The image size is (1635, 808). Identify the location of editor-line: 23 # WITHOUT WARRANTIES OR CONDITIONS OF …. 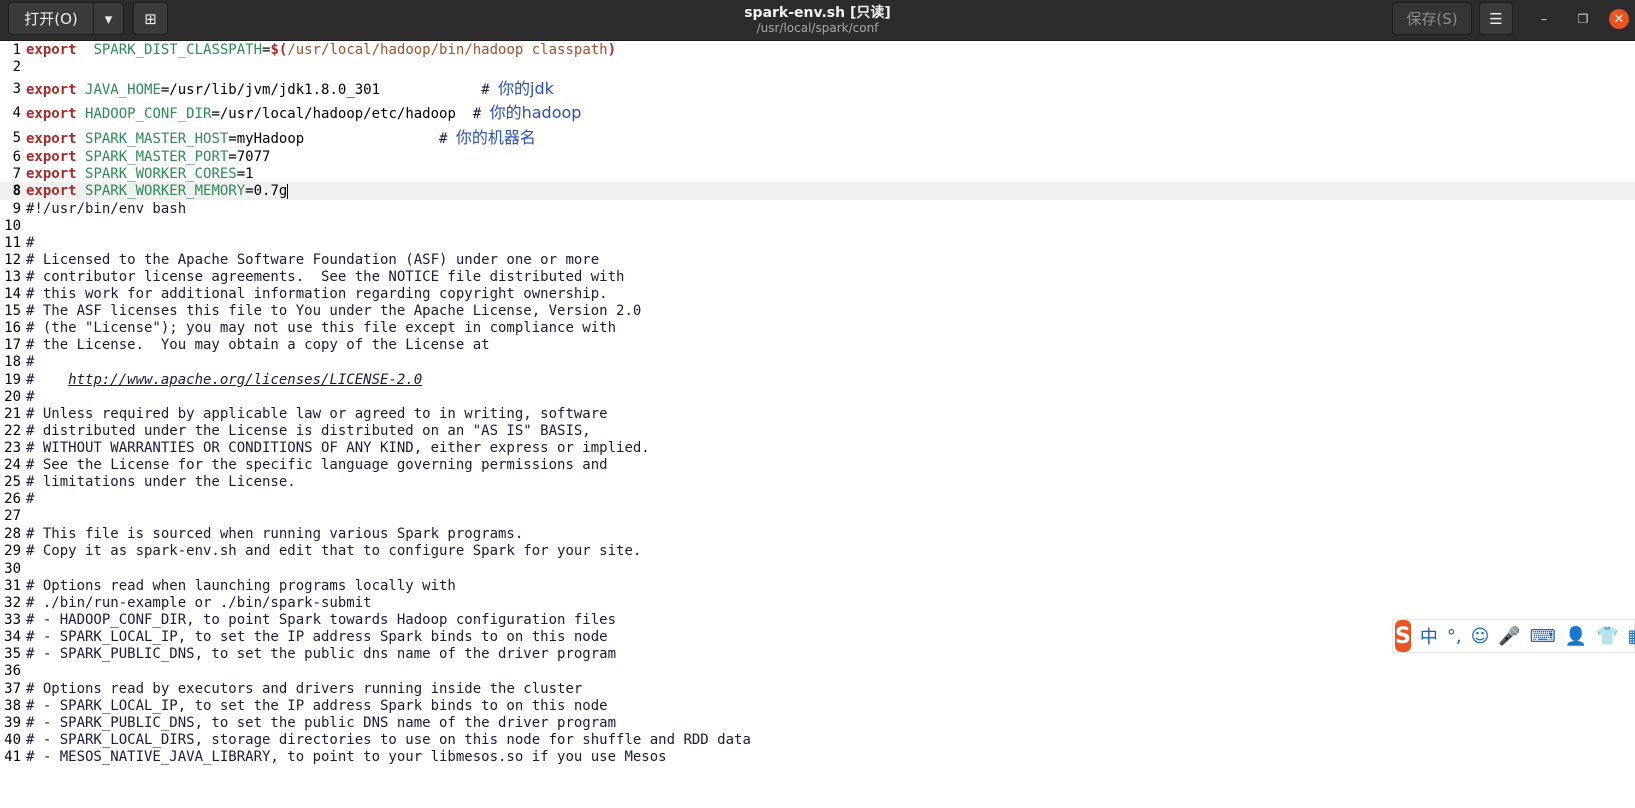
(817, 448).